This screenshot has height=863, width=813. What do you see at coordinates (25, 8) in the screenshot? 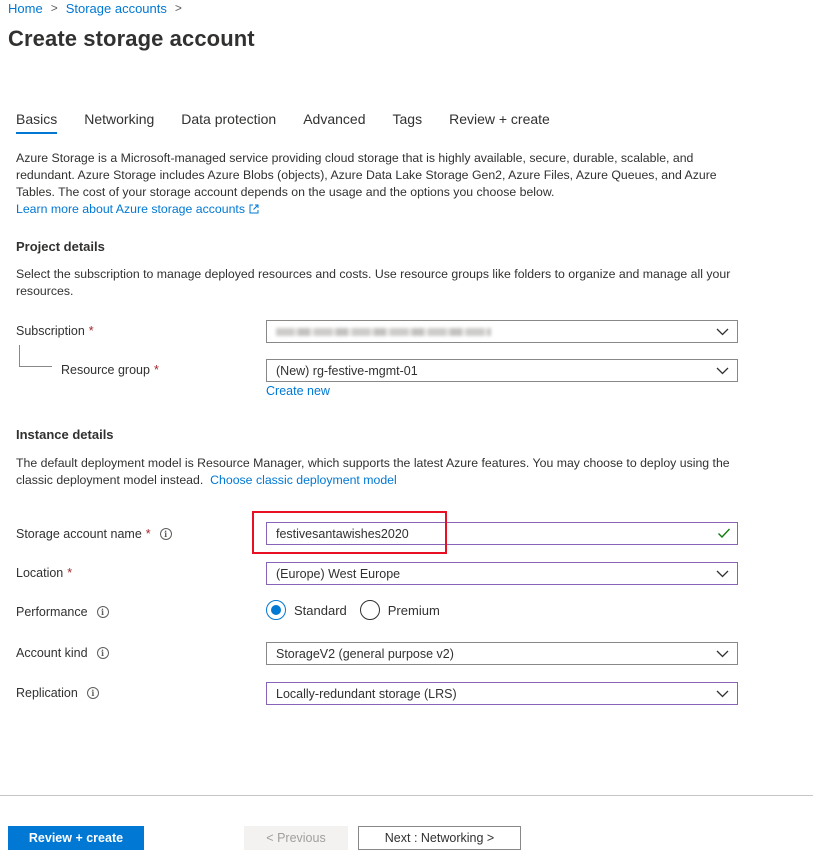
I see `breadcrumb-home-link: Home` at bounding box center [25, 8].